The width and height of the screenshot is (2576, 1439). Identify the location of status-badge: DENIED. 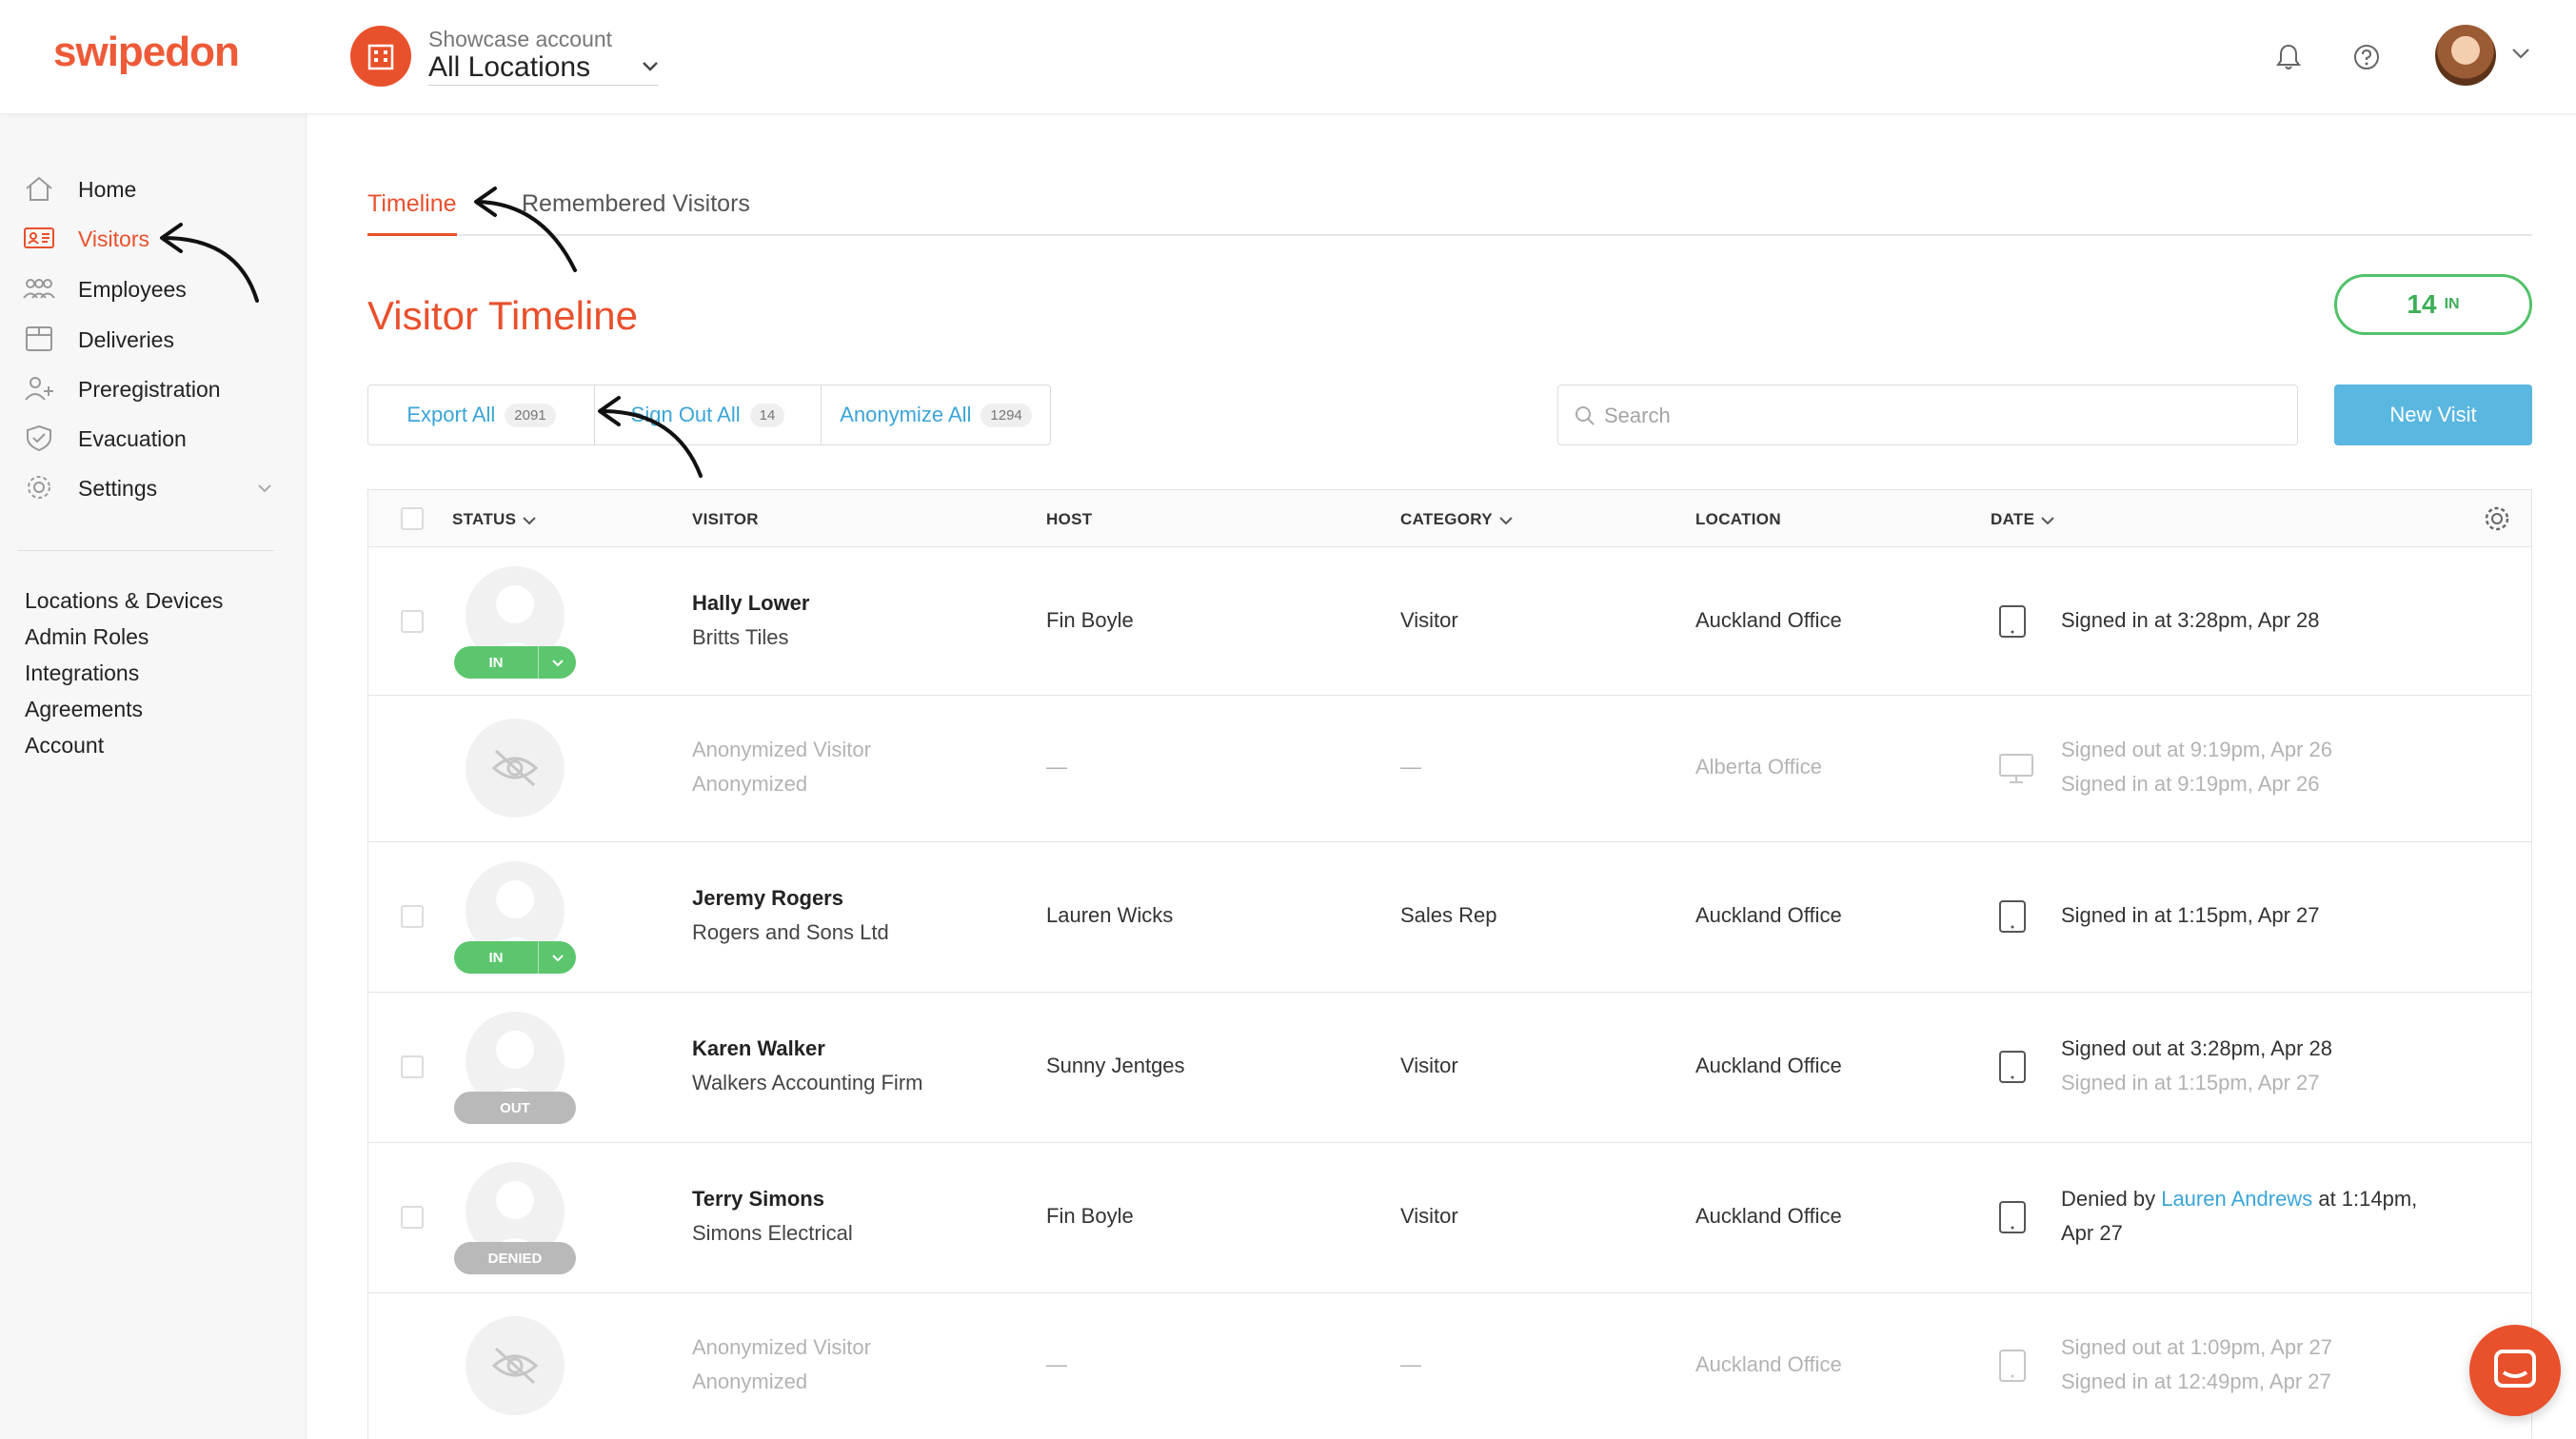
(515, 1258).